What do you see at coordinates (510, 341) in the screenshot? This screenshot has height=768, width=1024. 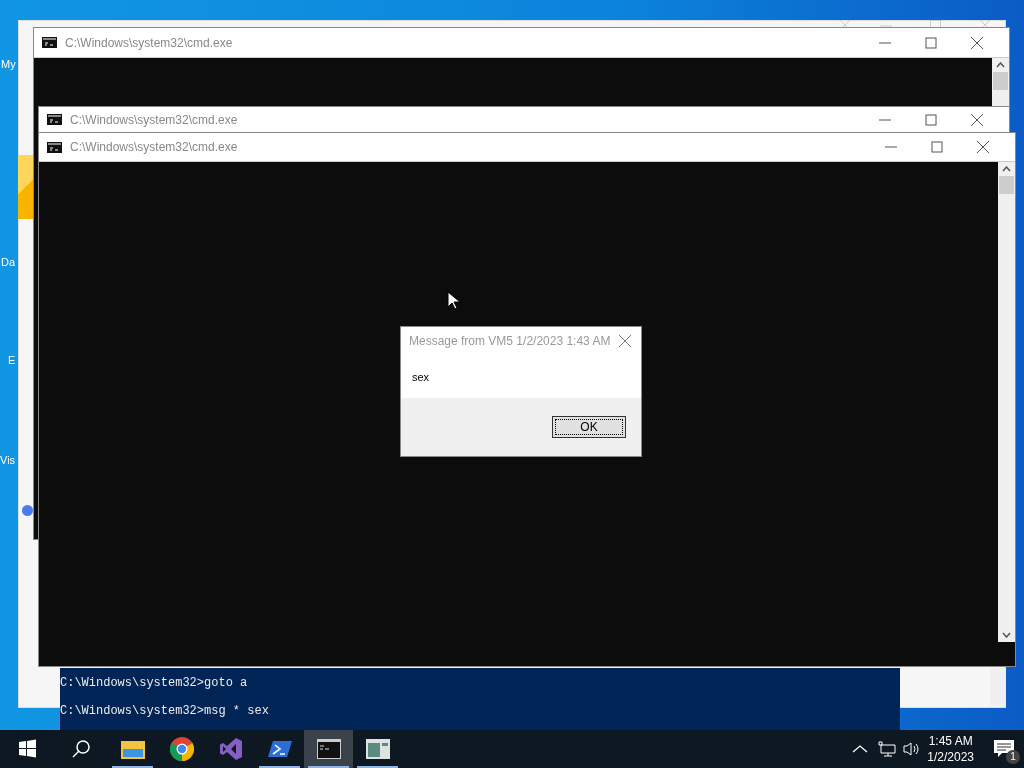 I see `dialog-title: Message from VM5 1/2/2023 1:43 AM` at bounding box center [510, 341].